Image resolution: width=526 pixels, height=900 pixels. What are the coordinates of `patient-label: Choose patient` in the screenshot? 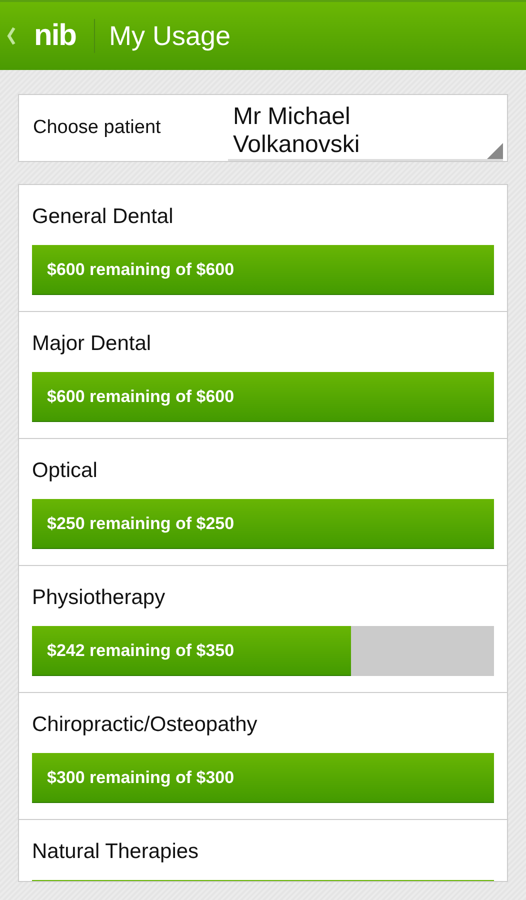 It's located at (97, 128).